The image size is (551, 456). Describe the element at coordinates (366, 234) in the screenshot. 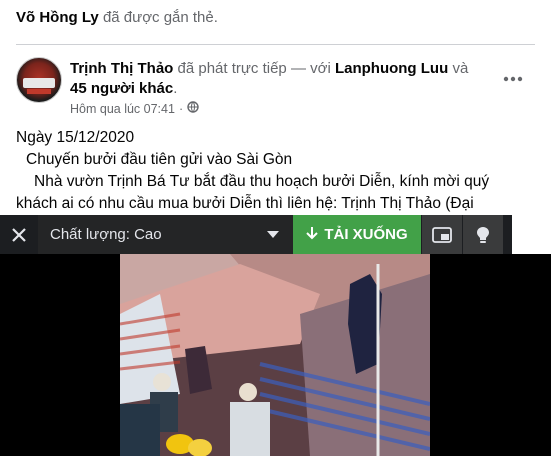

I see `download-label: TẢI XUỐNG` at that location.